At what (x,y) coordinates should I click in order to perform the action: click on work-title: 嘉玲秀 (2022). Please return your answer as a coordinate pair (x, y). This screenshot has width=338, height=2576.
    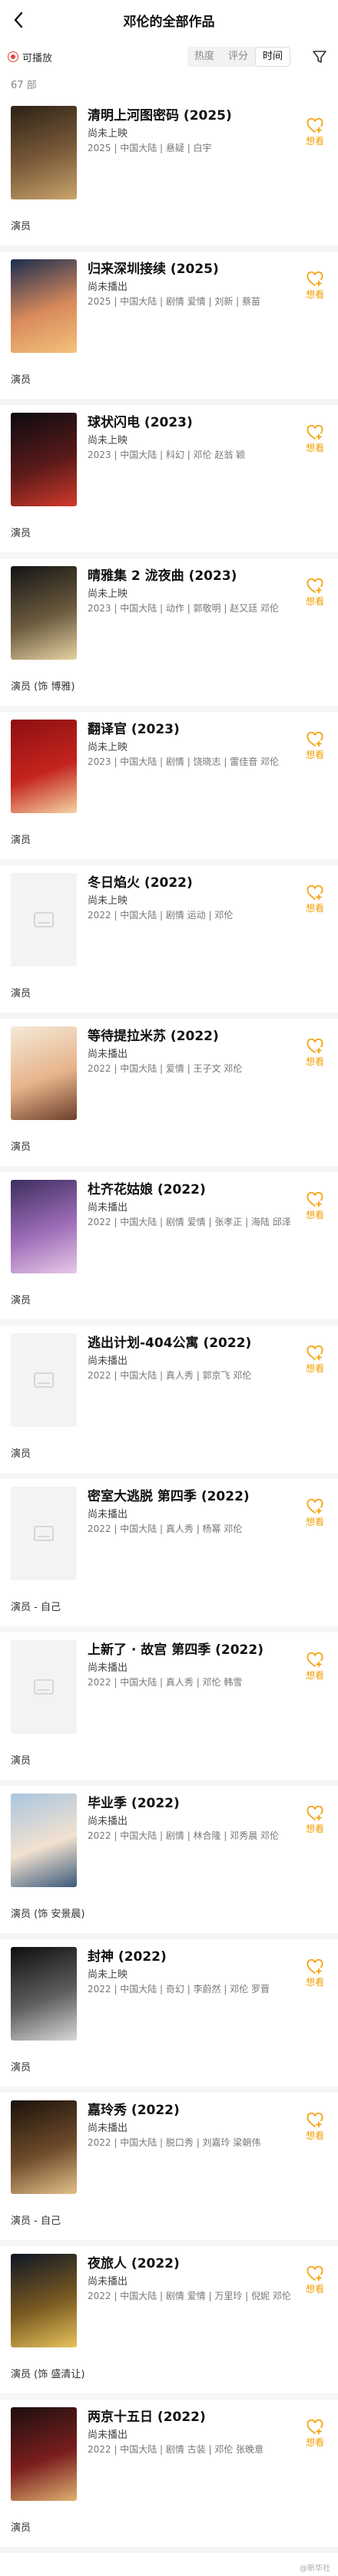
    Looking at the image, I should click on (191, 2110).